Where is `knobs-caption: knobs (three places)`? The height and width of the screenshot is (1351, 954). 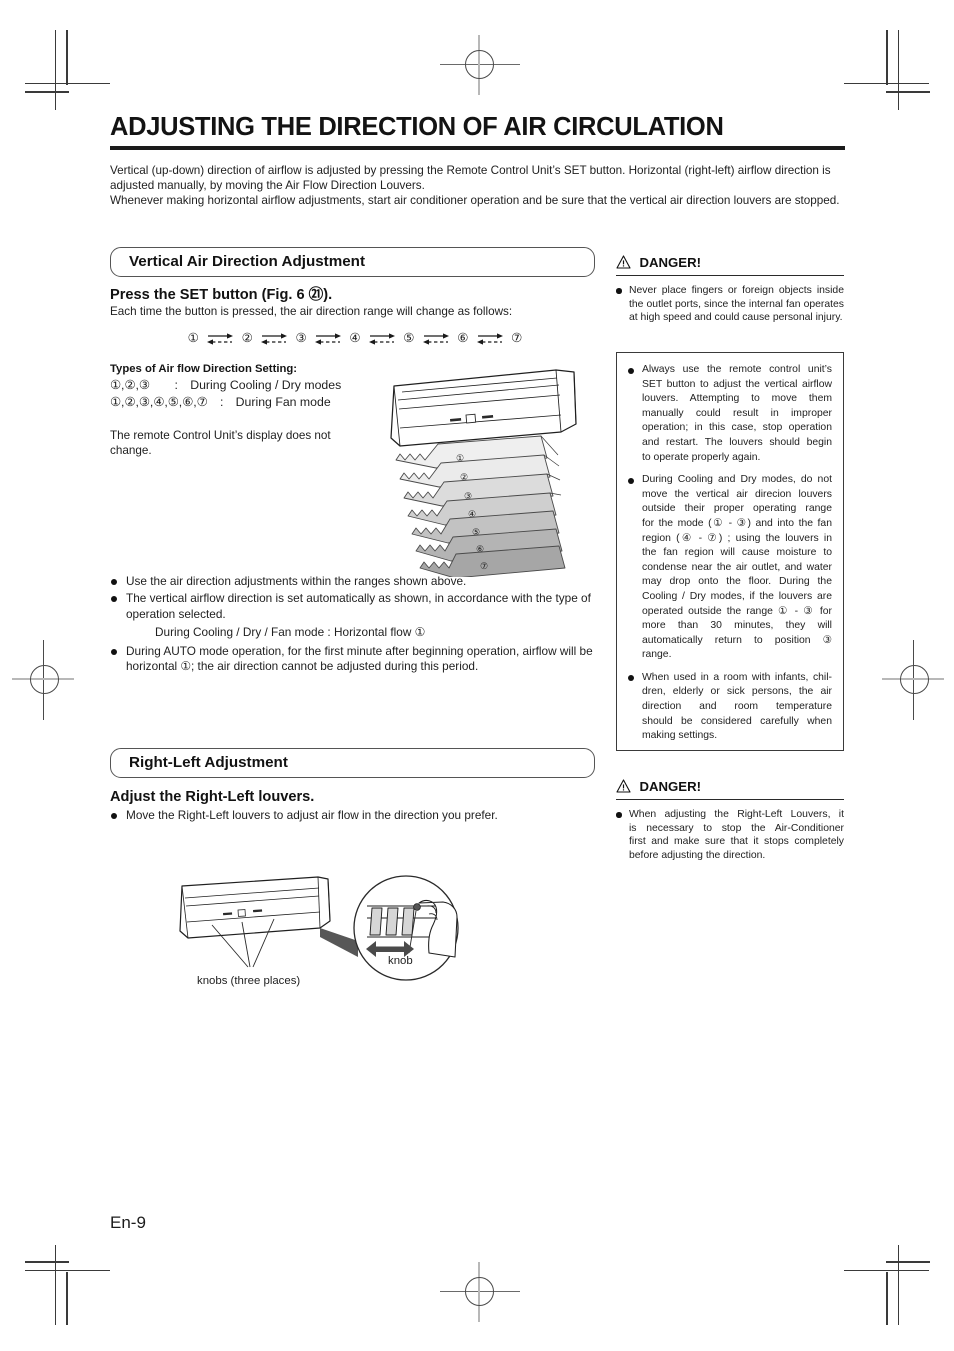
knobs-caption: knobs (three places) is located at coordinates (249, 981).